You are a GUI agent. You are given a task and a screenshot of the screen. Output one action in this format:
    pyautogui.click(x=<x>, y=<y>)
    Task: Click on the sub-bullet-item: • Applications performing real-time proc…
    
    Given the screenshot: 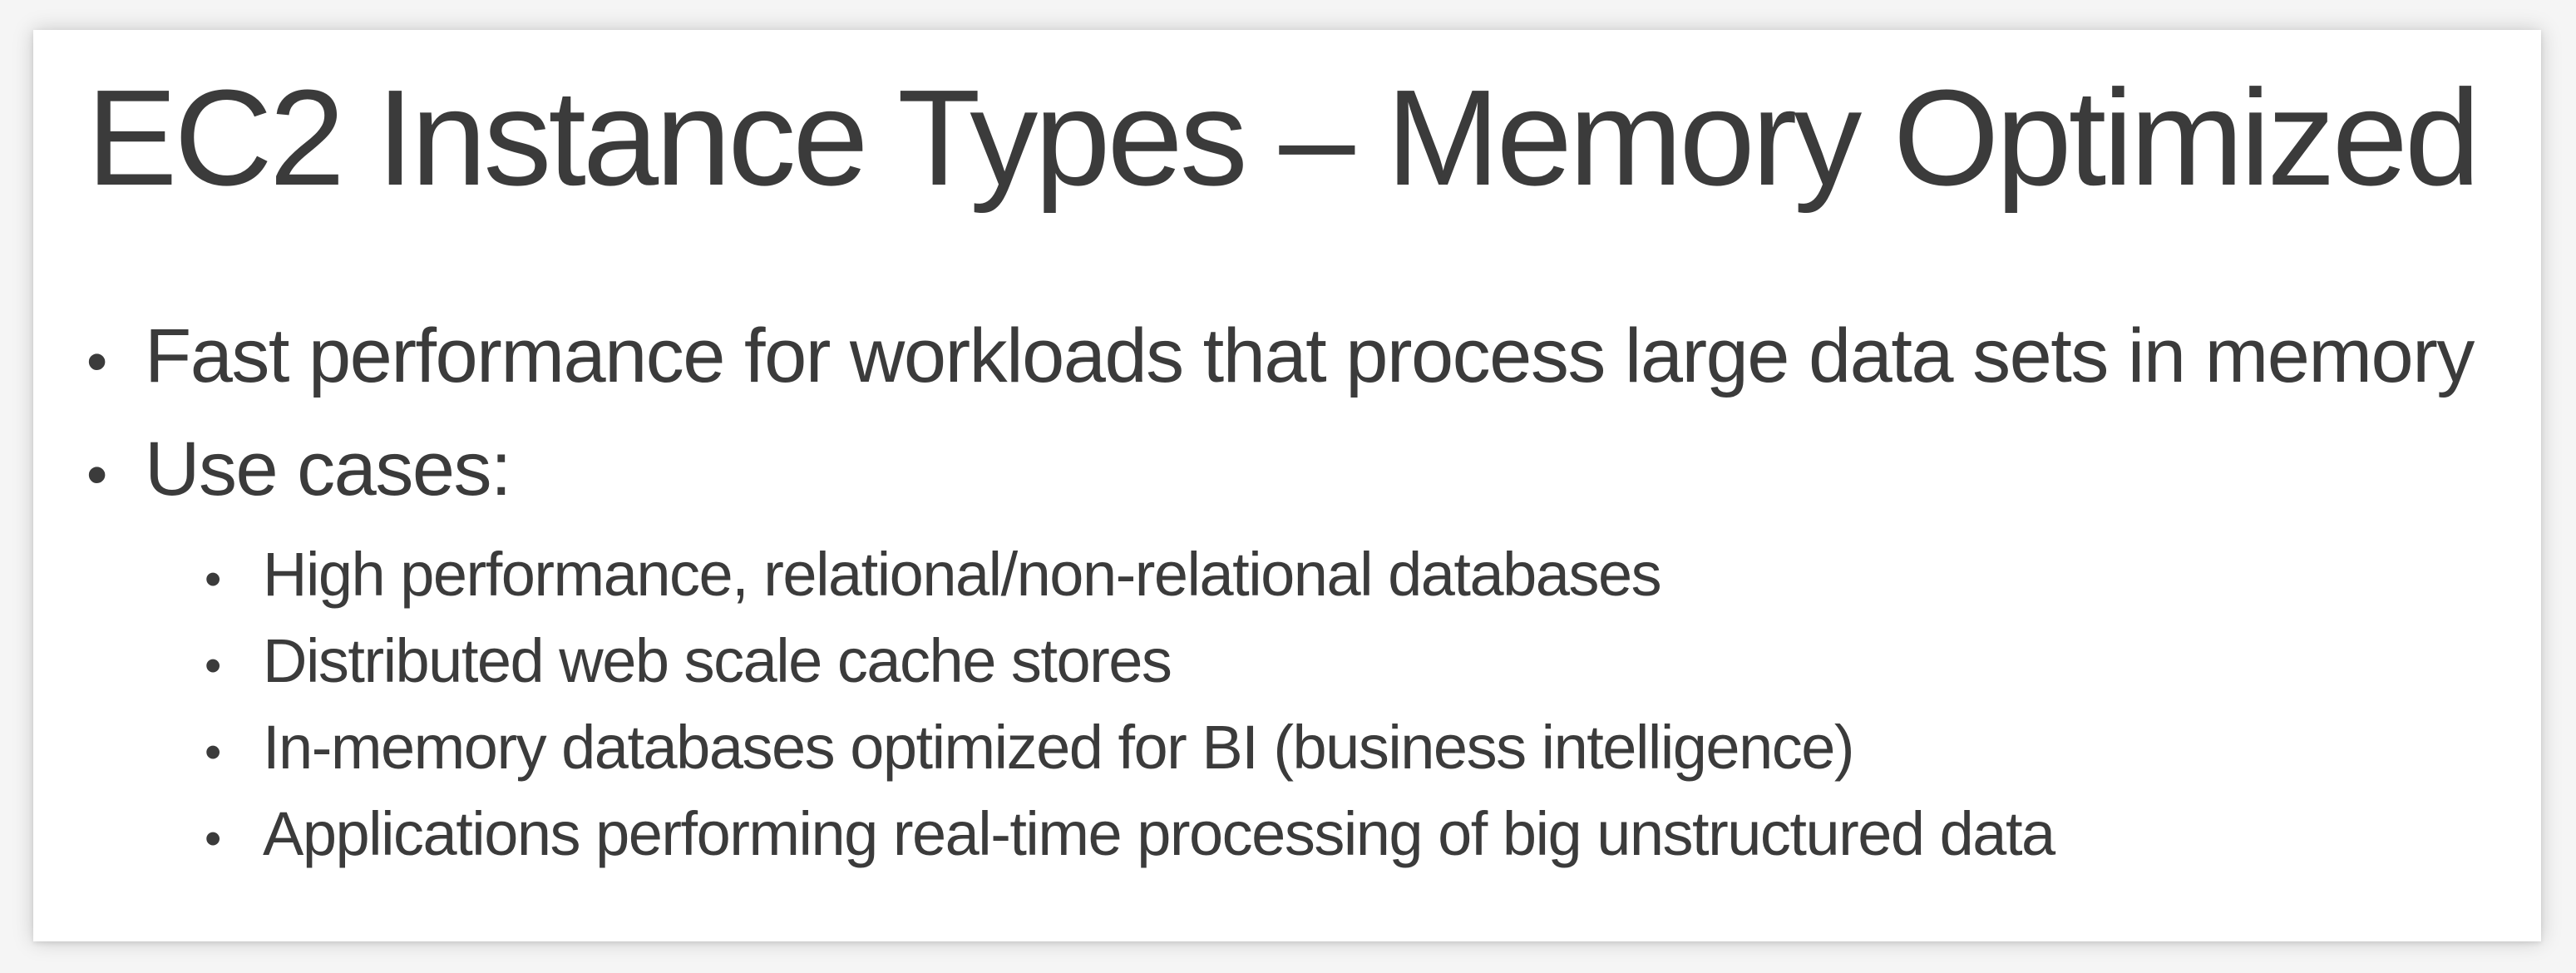 What is the action you would take?
    pyautogui.click(x=1130, y=833)
    